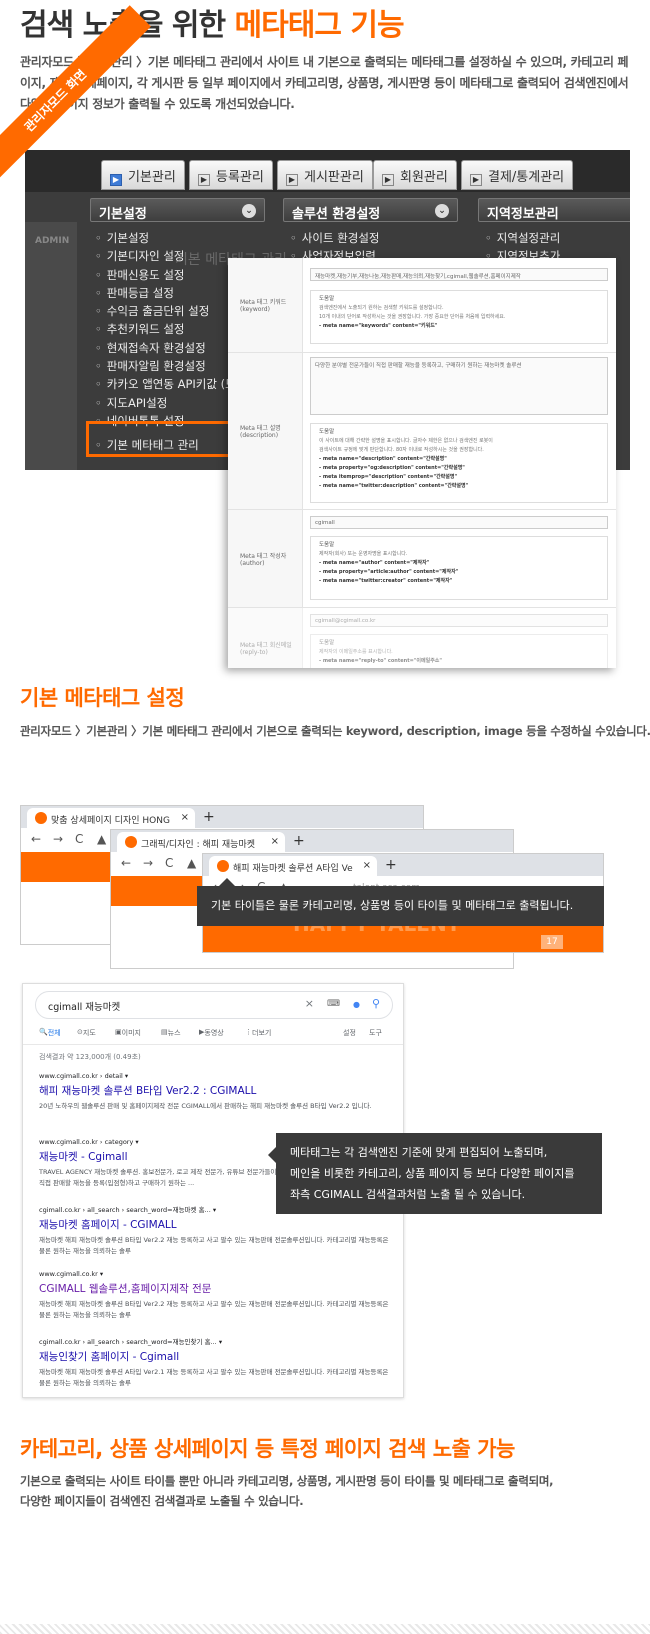 The width and height of the screenshot is (650, 1634). I want to click on menu-item: 수익금 출금단위 설정, so click(170, 311).